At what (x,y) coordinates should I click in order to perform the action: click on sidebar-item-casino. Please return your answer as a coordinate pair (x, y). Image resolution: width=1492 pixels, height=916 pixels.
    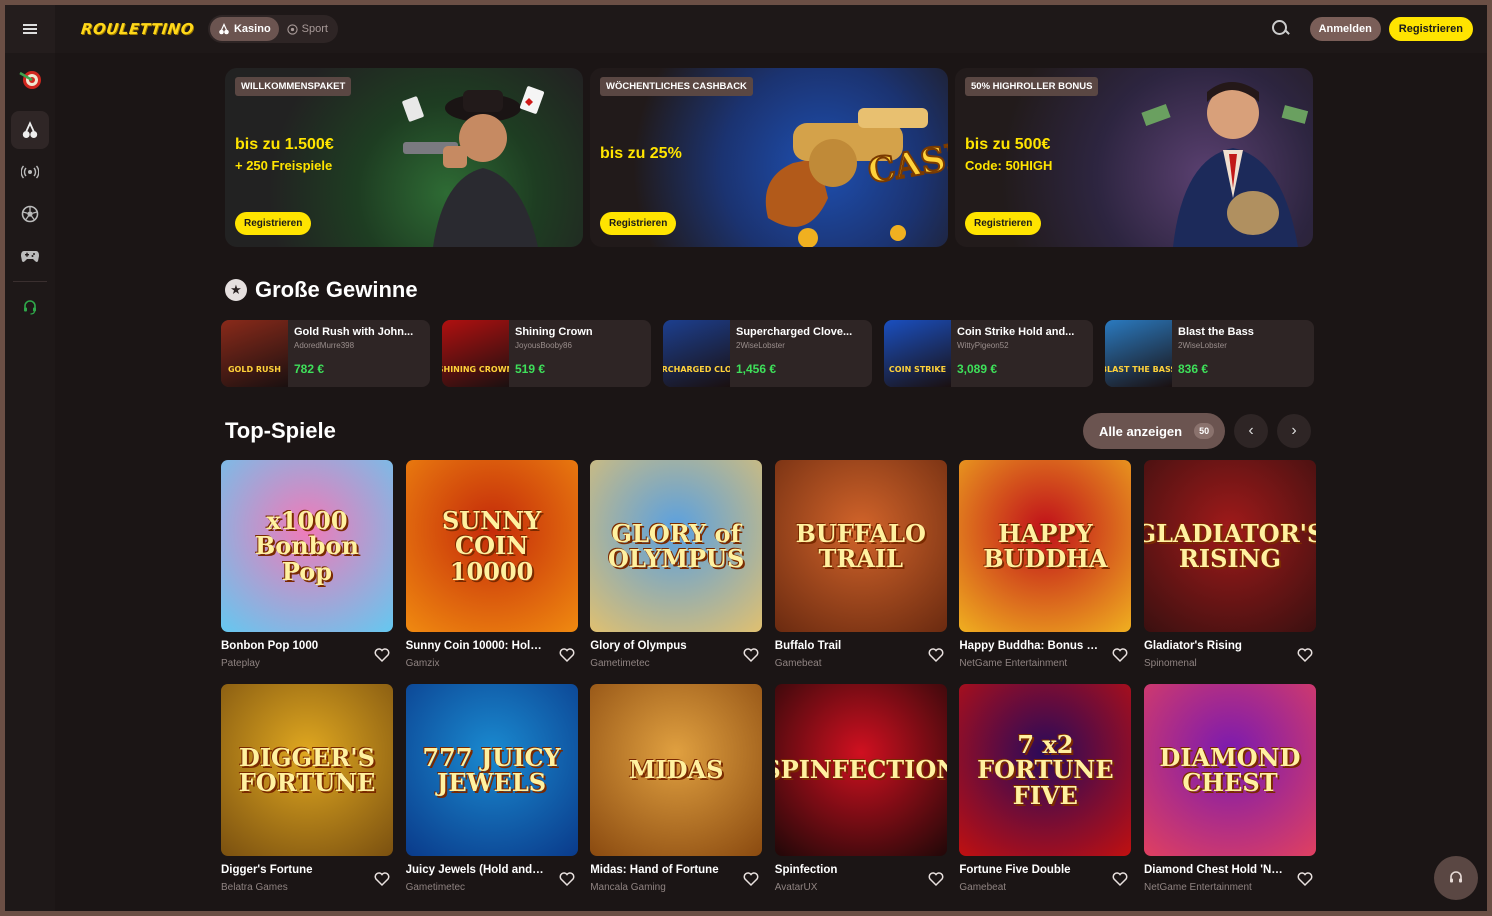
    Looking at the image, I should click on (30, 130).